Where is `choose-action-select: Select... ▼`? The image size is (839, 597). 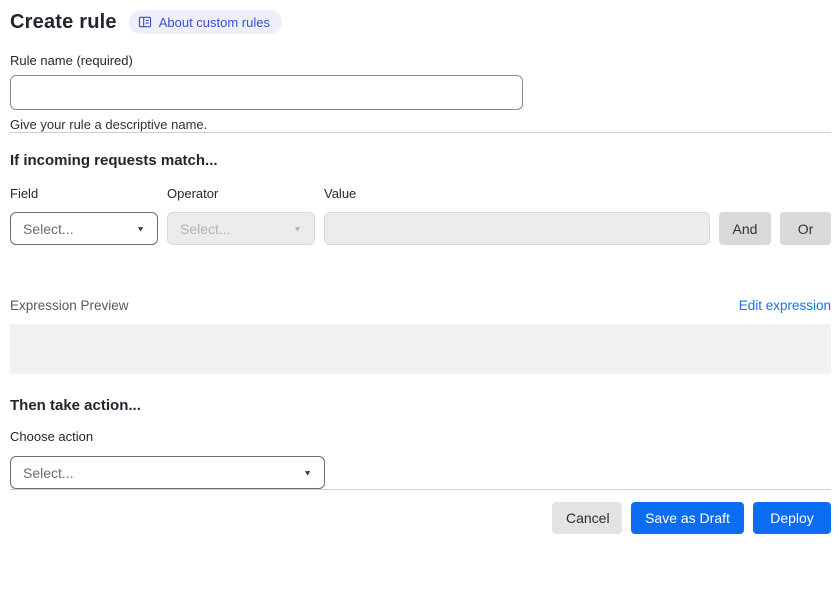 choose-action-select: Select... ▼ is located at coordinates (167, 472).